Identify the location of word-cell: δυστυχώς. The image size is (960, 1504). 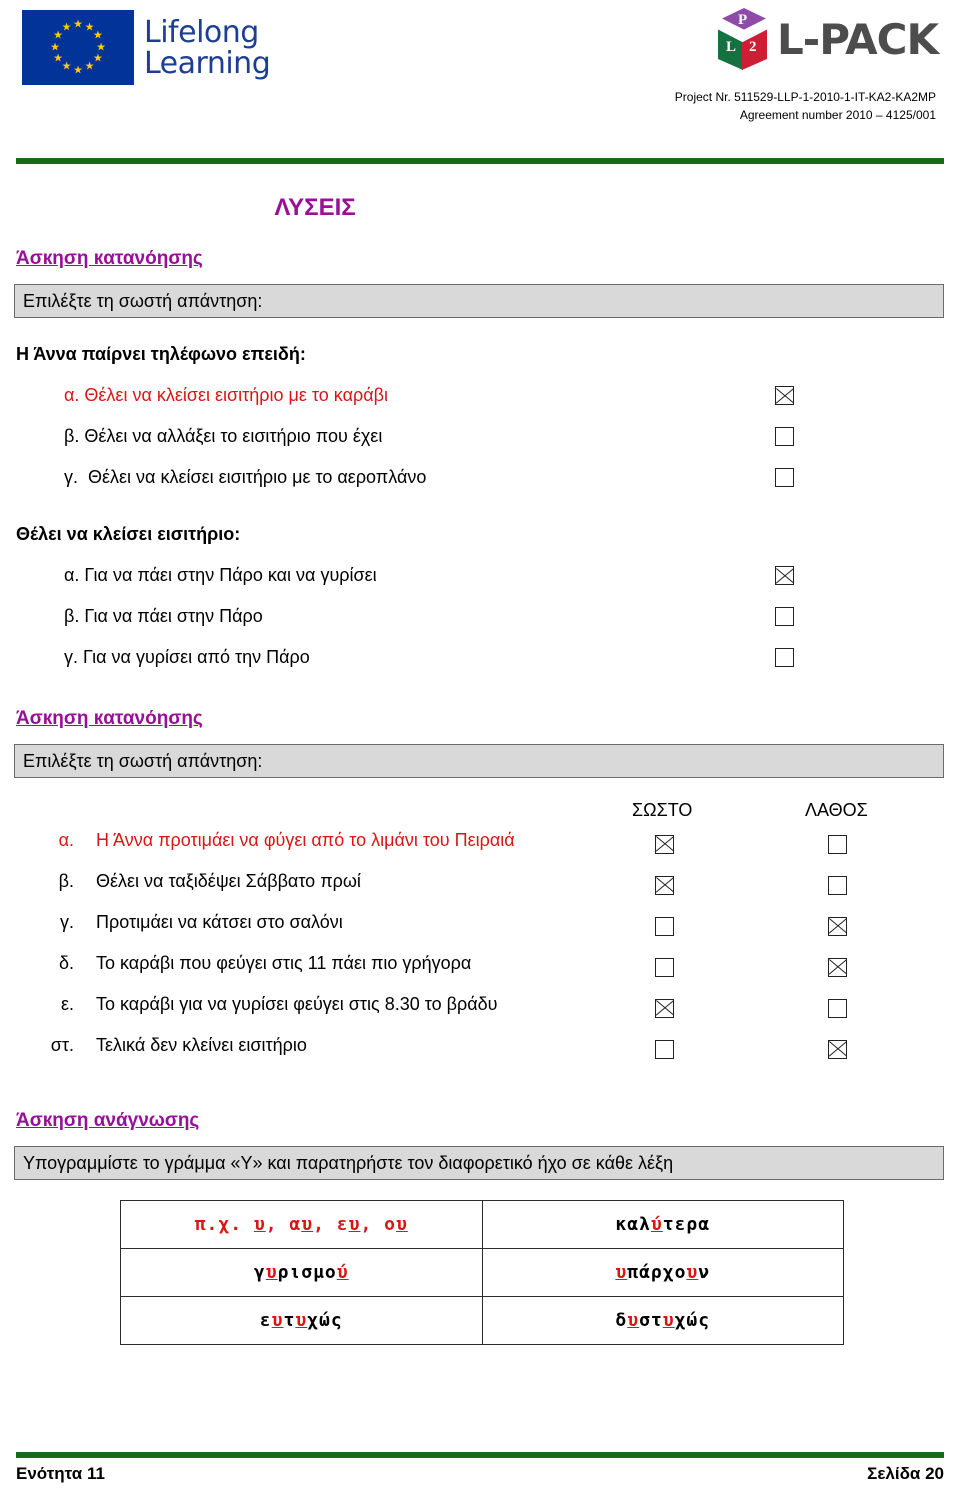
(662, 1320).